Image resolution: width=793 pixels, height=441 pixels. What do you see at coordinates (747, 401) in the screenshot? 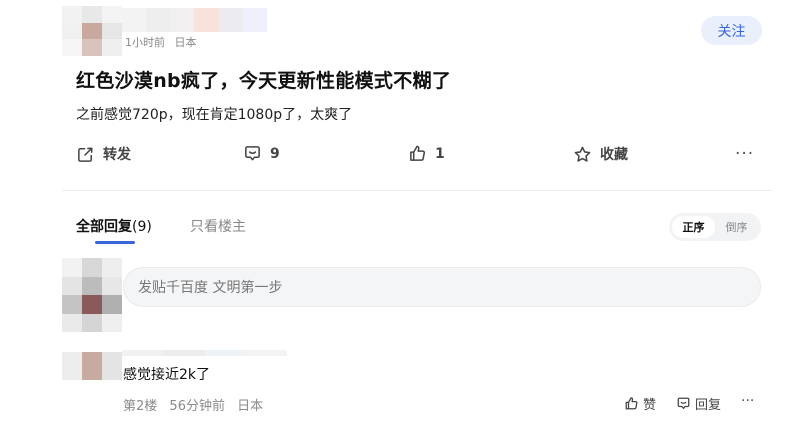
I see `reply-more-button: ···` at bounding box center [747, 401].